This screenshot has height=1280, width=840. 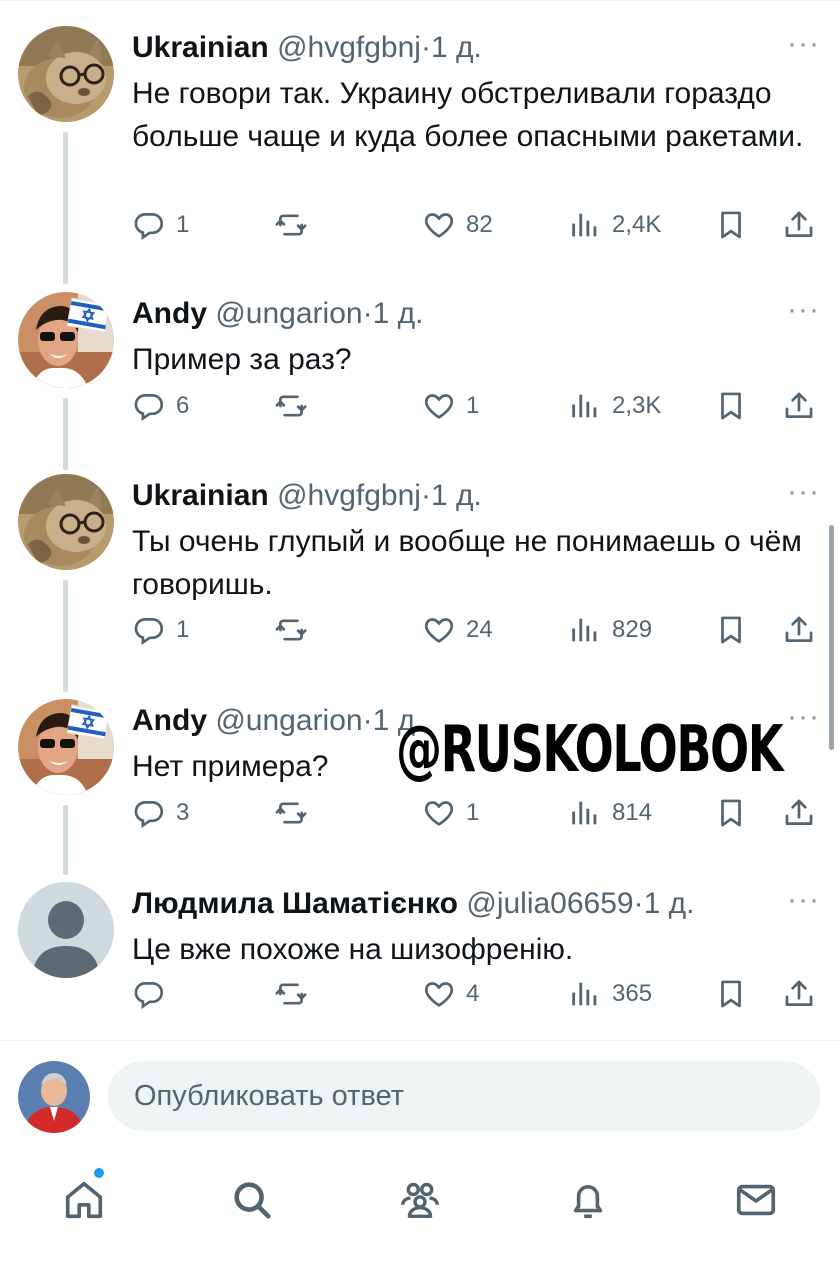 What do you see at coordinates (464, 1096) in the screenshot?
I see `reply-input` at bounding box center [464, 1096].